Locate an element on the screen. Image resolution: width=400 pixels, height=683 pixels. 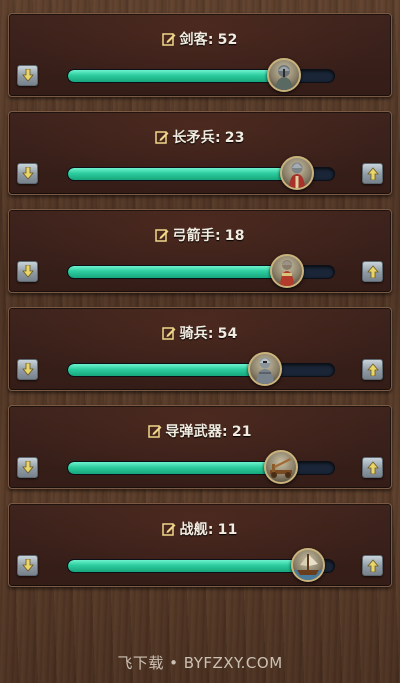
unit-count: 23 is located at coordinates (234, 138).